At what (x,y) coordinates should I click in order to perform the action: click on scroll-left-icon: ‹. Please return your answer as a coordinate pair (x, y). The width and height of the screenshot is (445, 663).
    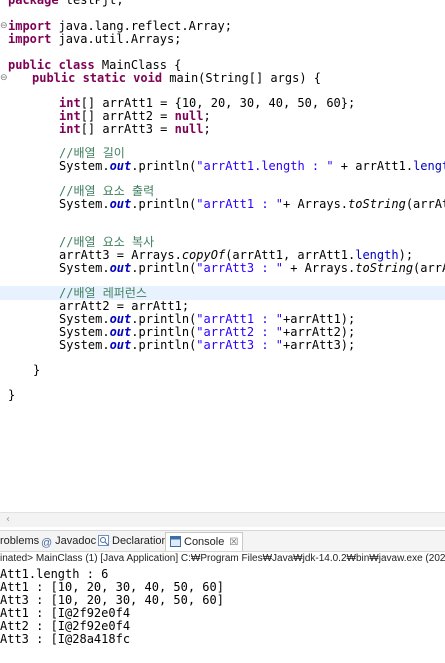
    Looking at the image, I should click on (8, 520).